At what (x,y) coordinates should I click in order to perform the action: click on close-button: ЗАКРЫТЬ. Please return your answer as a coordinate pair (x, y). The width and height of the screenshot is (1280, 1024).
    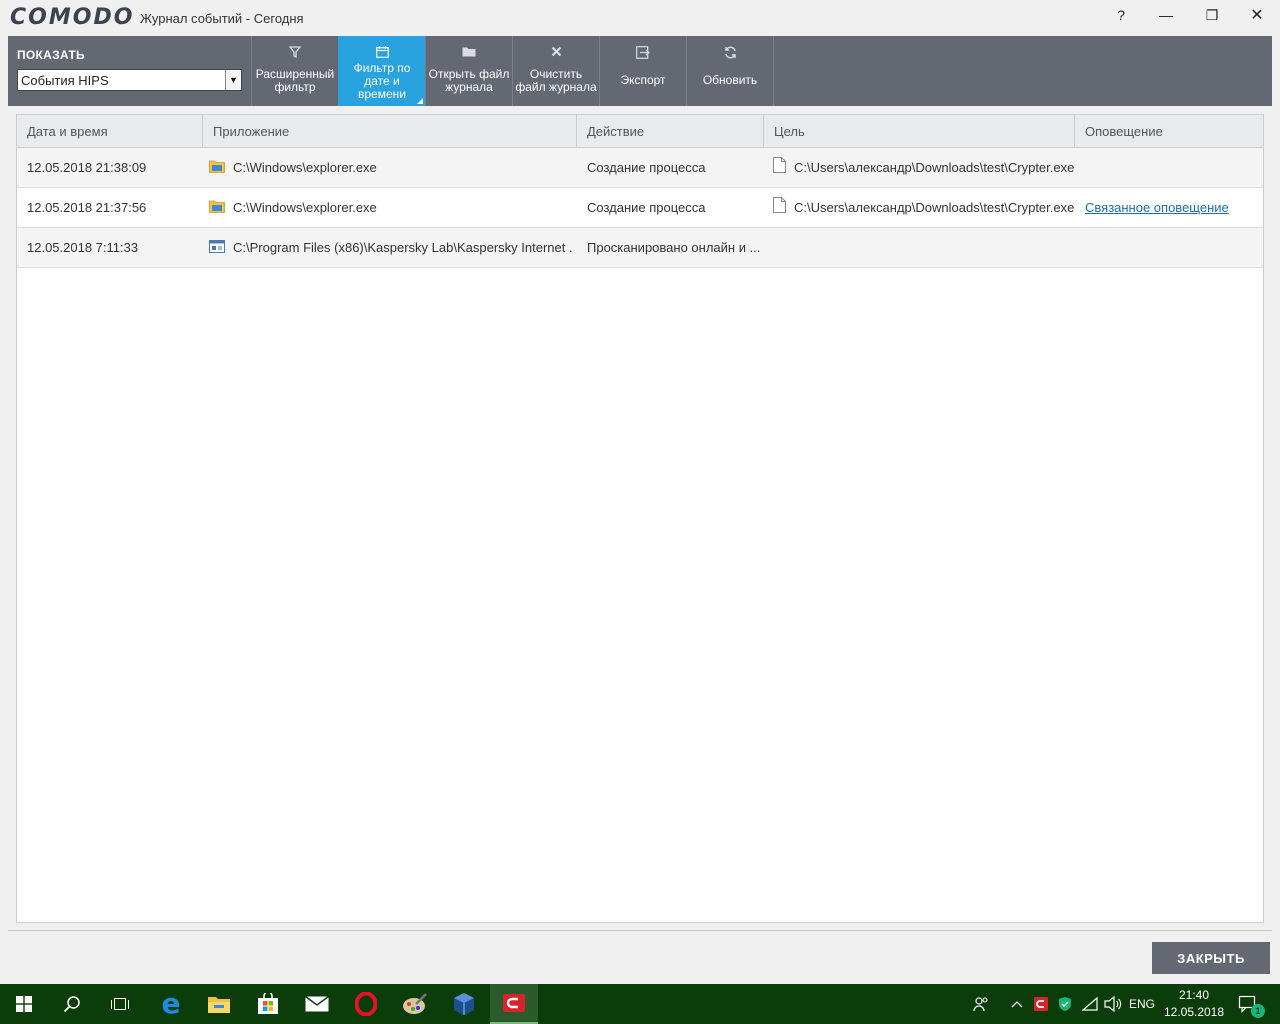
    Looking at the image, I should click on (1211, 958).